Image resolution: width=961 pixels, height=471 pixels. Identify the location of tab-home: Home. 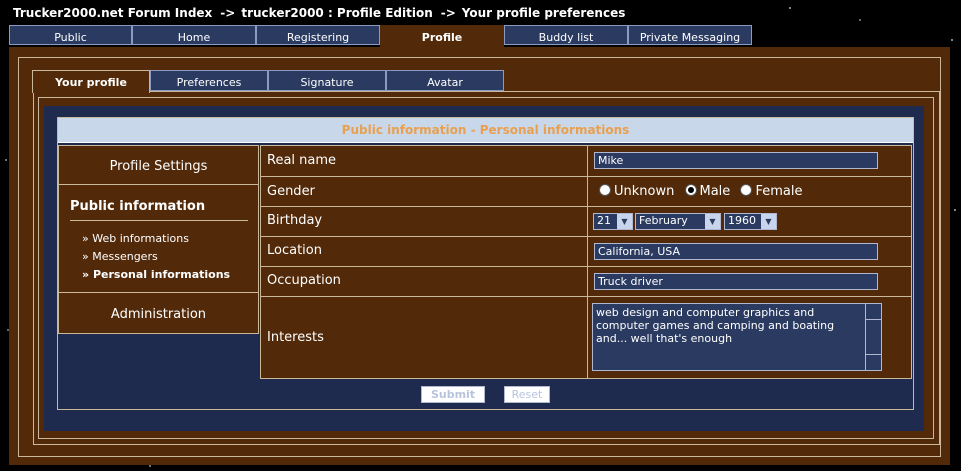
(194, 35).